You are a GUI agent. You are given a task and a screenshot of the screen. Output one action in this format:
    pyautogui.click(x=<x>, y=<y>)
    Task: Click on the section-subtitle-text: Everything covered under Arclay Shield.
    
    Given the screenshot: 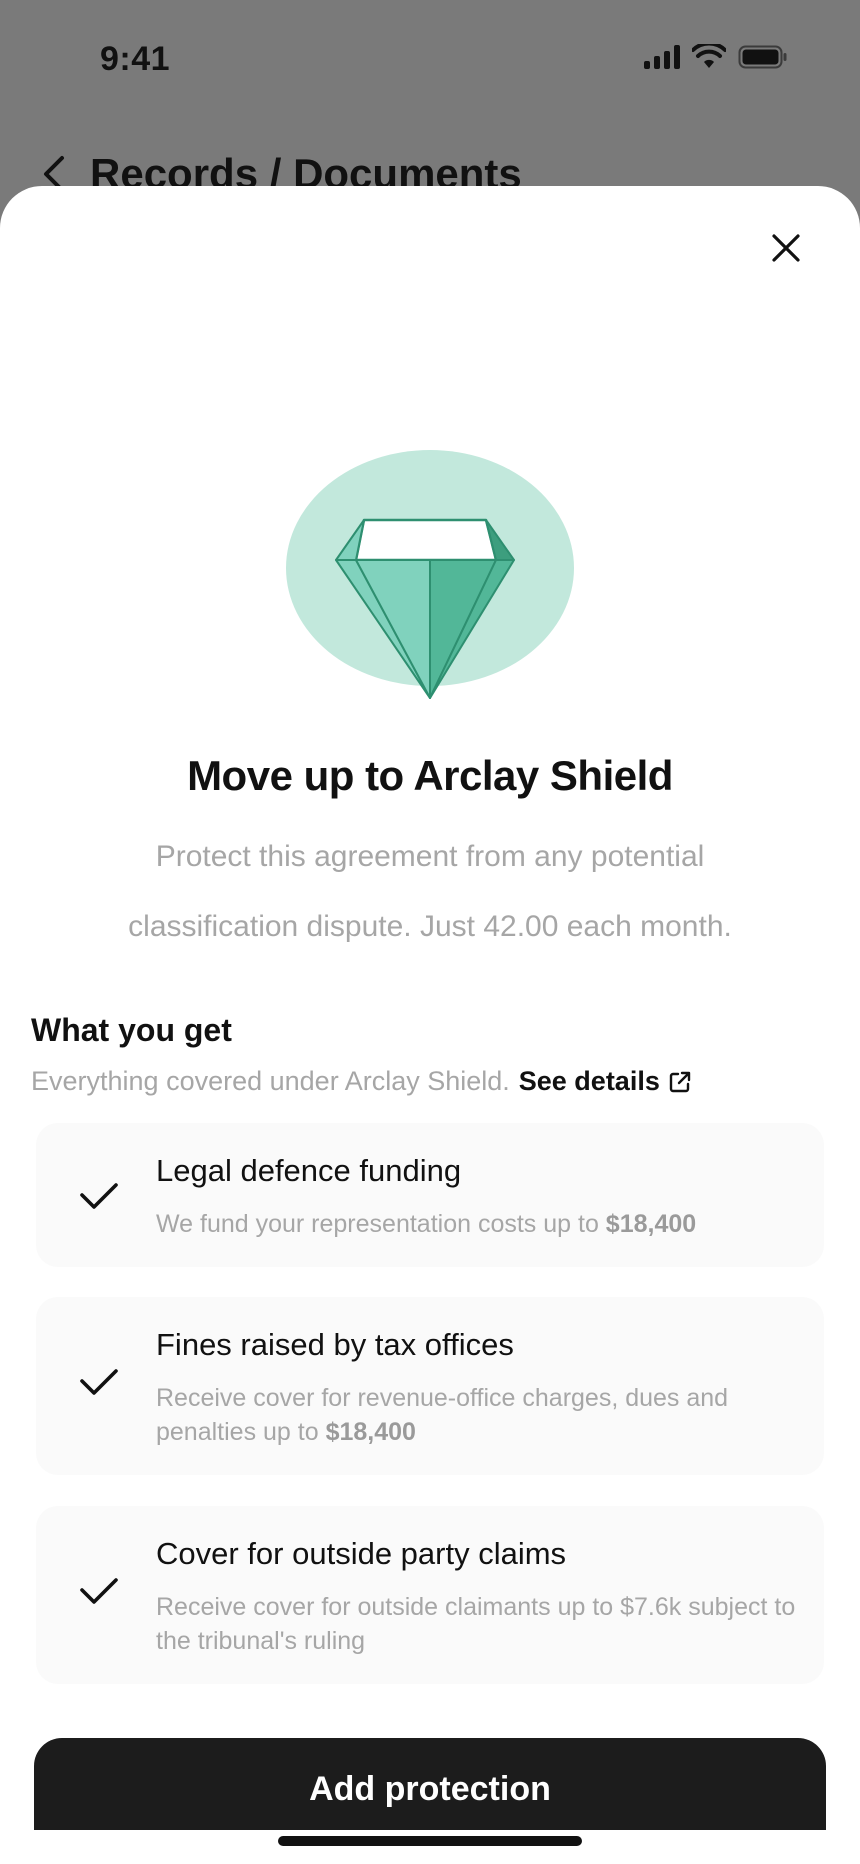 What is the action you would take?
    pyautogui.click(x=270, y=1081)
    